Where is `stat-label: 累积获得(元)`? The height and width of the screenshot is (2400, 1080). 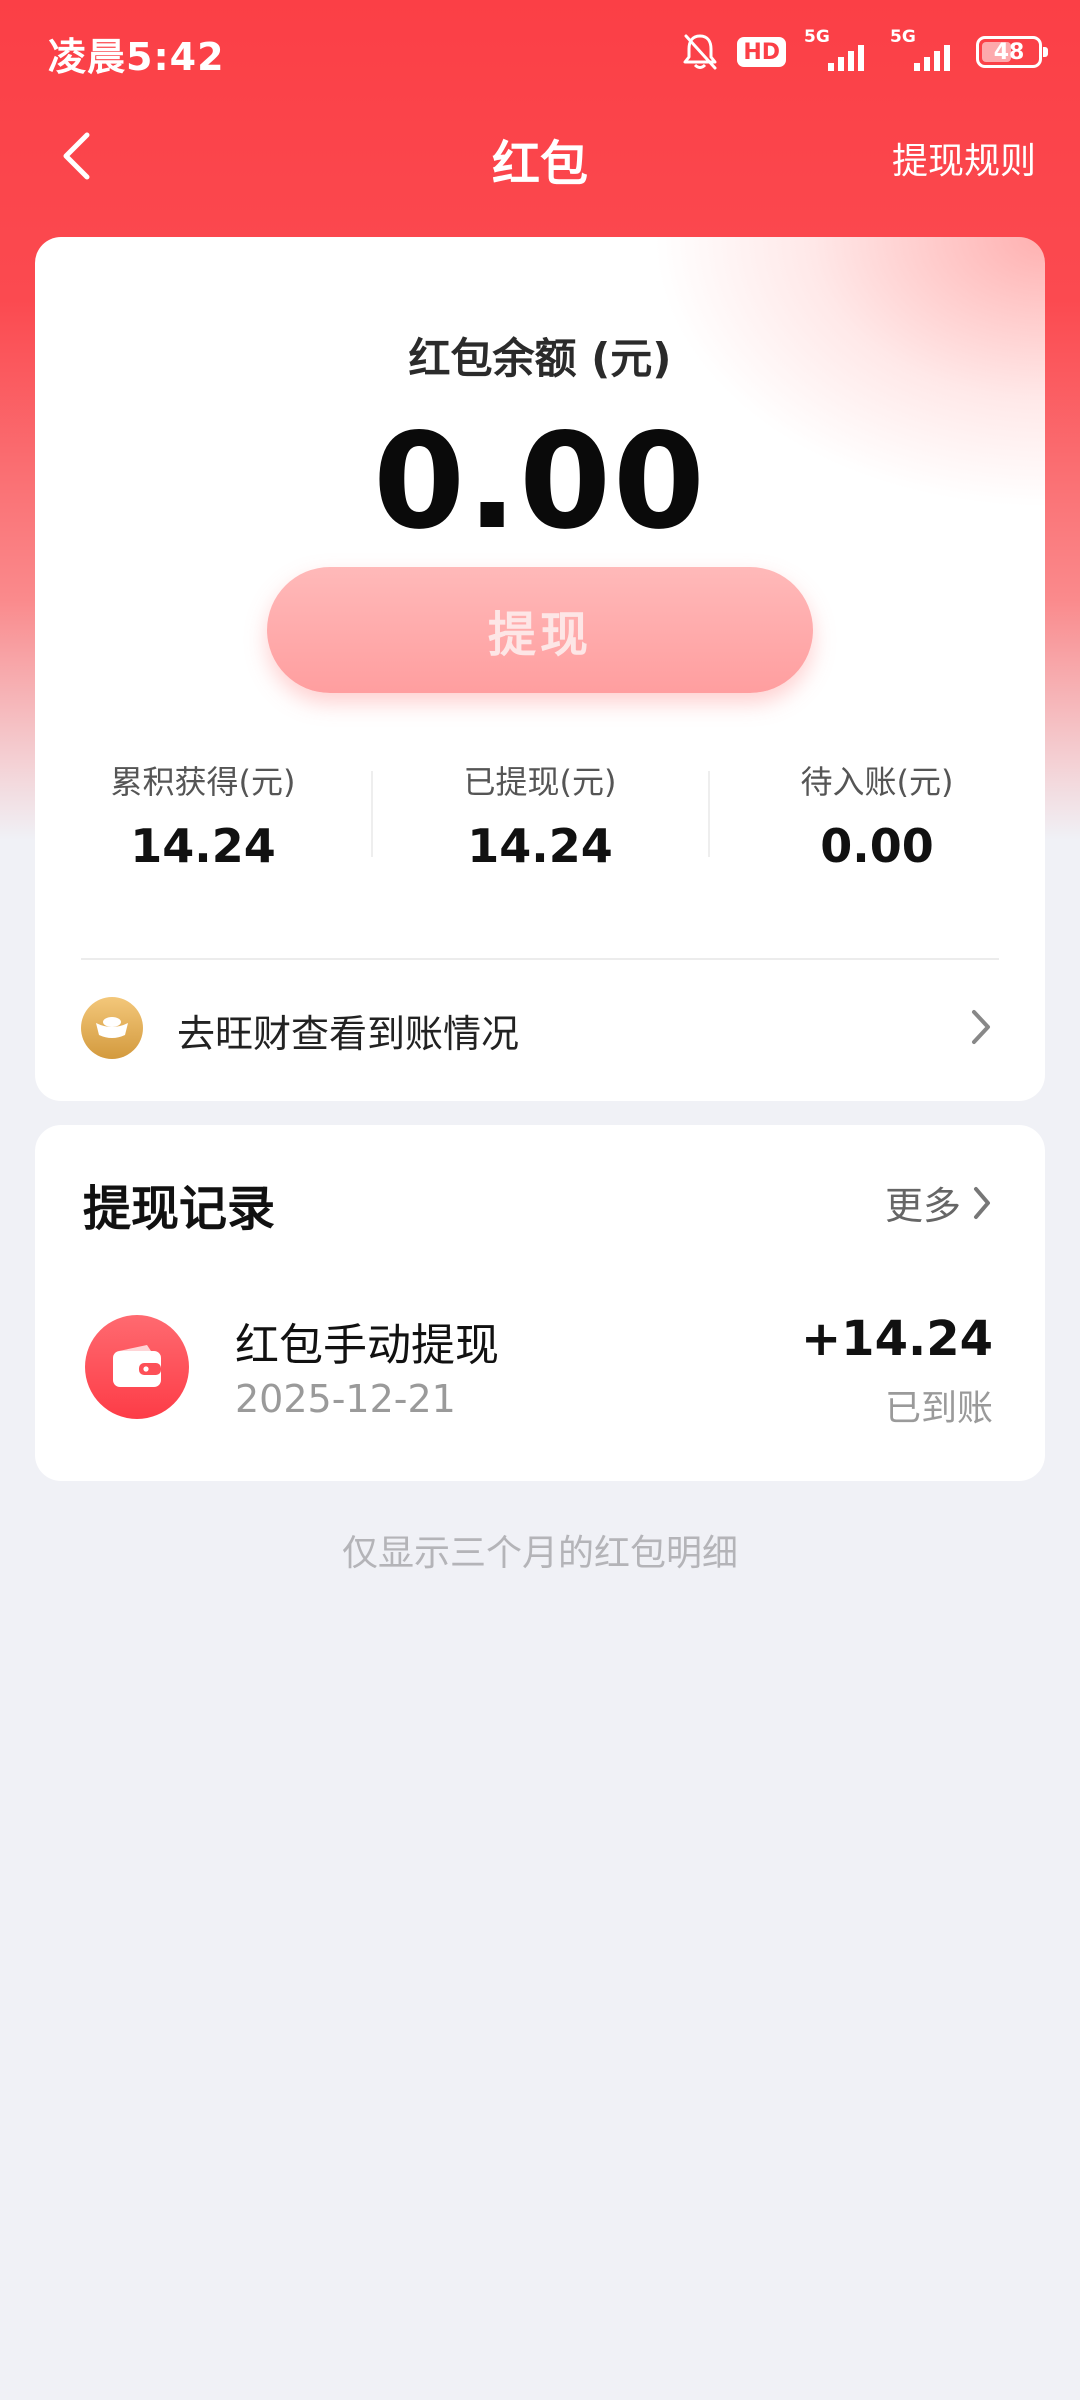
stat-label: 累积获得(元) is located at coordinates (203, 782).